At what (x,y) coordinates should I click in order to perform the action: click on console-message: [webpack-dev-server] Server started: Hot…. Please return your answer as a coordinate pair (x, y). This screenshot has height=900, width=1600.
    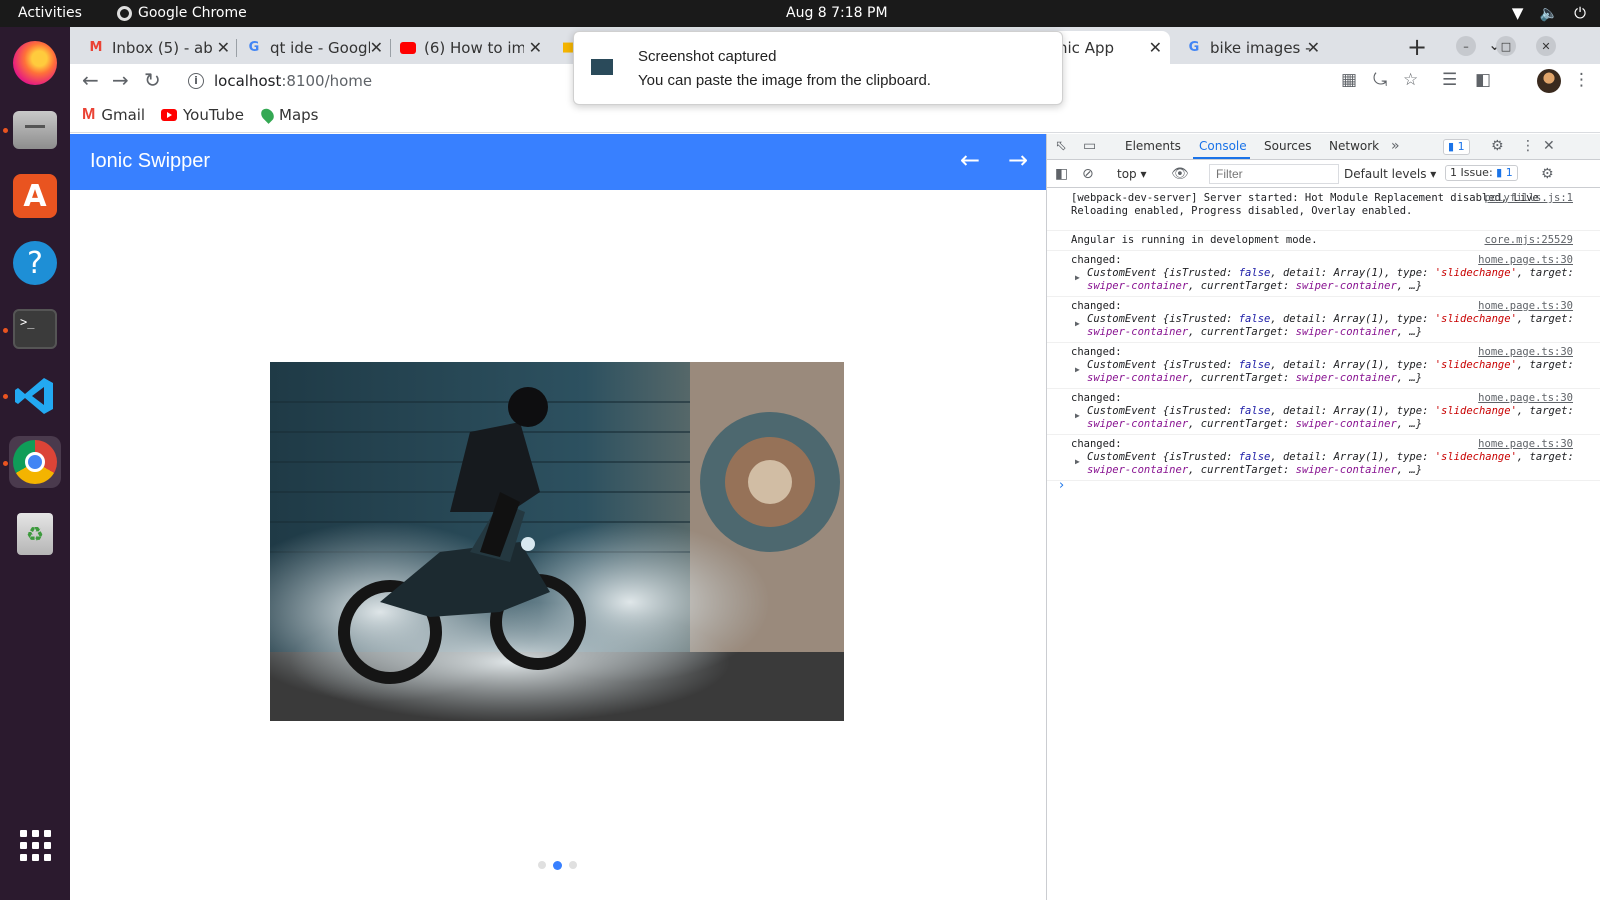
    Looking at the image, I should click on (1323, 210).